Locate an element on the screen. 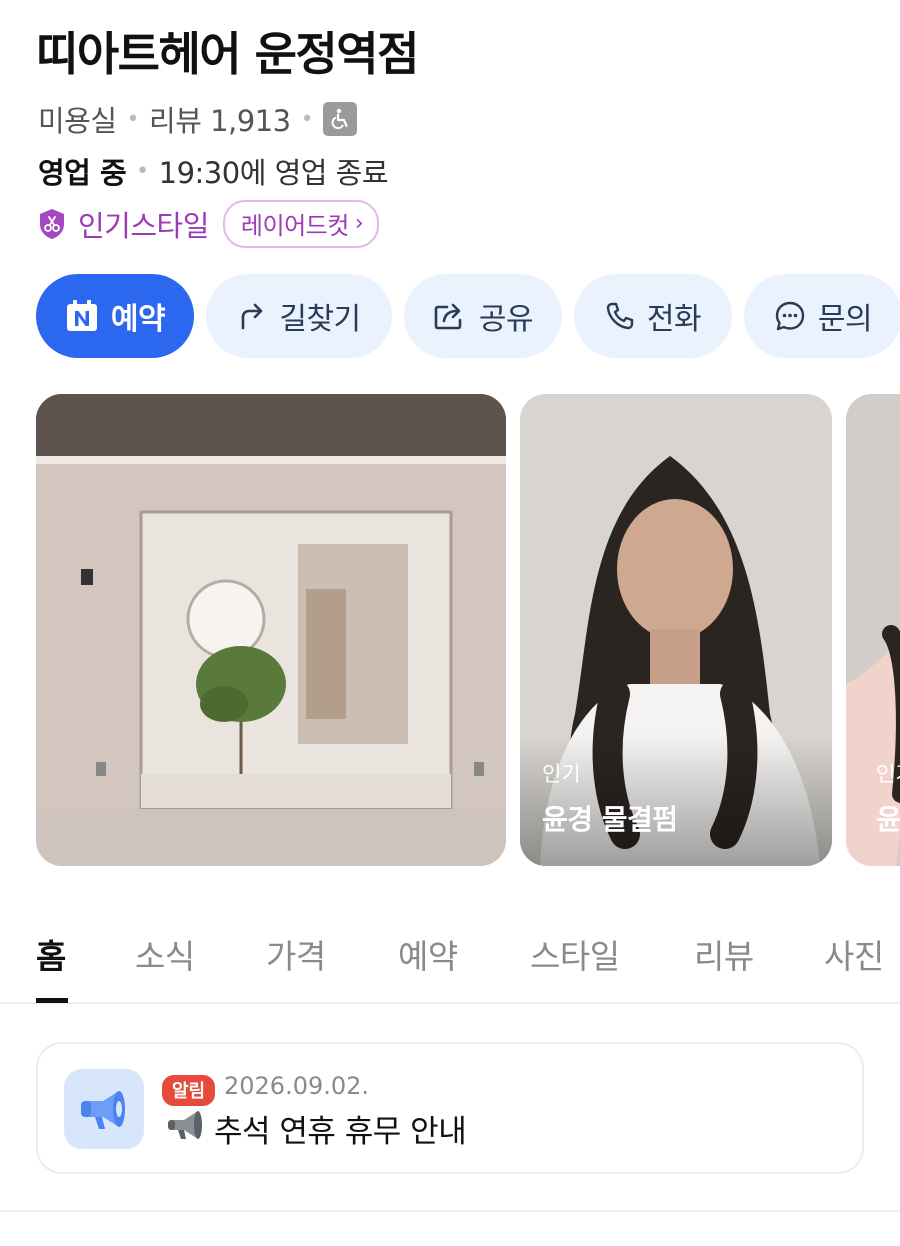  popular-style-chip: 레이어드컷 › is located at coordinates (301, 224).